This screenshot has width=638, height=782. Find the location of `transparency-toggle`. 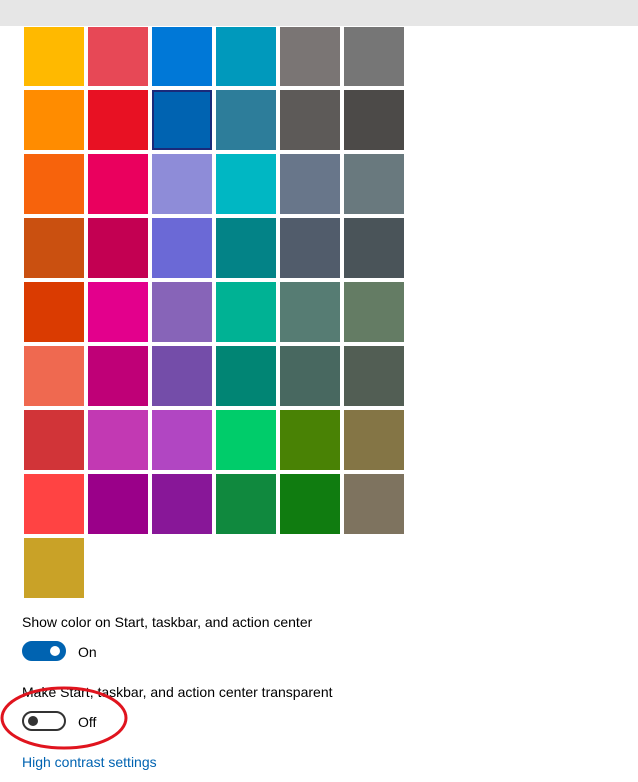

transparency-toggle is located at coordinates (44, 721).